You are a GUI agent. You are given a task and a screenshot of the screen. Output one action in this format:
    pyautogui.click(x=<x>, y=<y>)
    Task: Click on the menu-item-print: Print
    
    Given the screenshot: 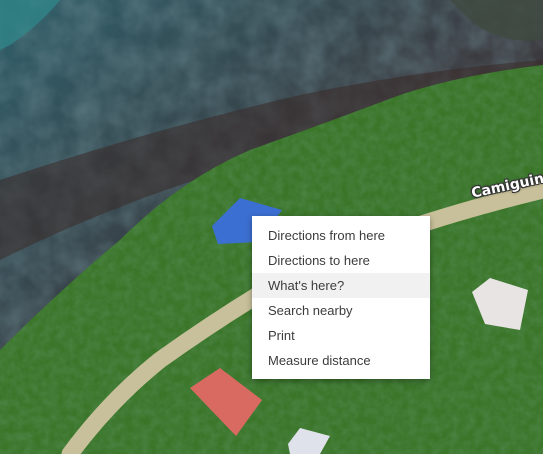 What is the action you would take?
    pyautogui.click(x=341, y=335)
    